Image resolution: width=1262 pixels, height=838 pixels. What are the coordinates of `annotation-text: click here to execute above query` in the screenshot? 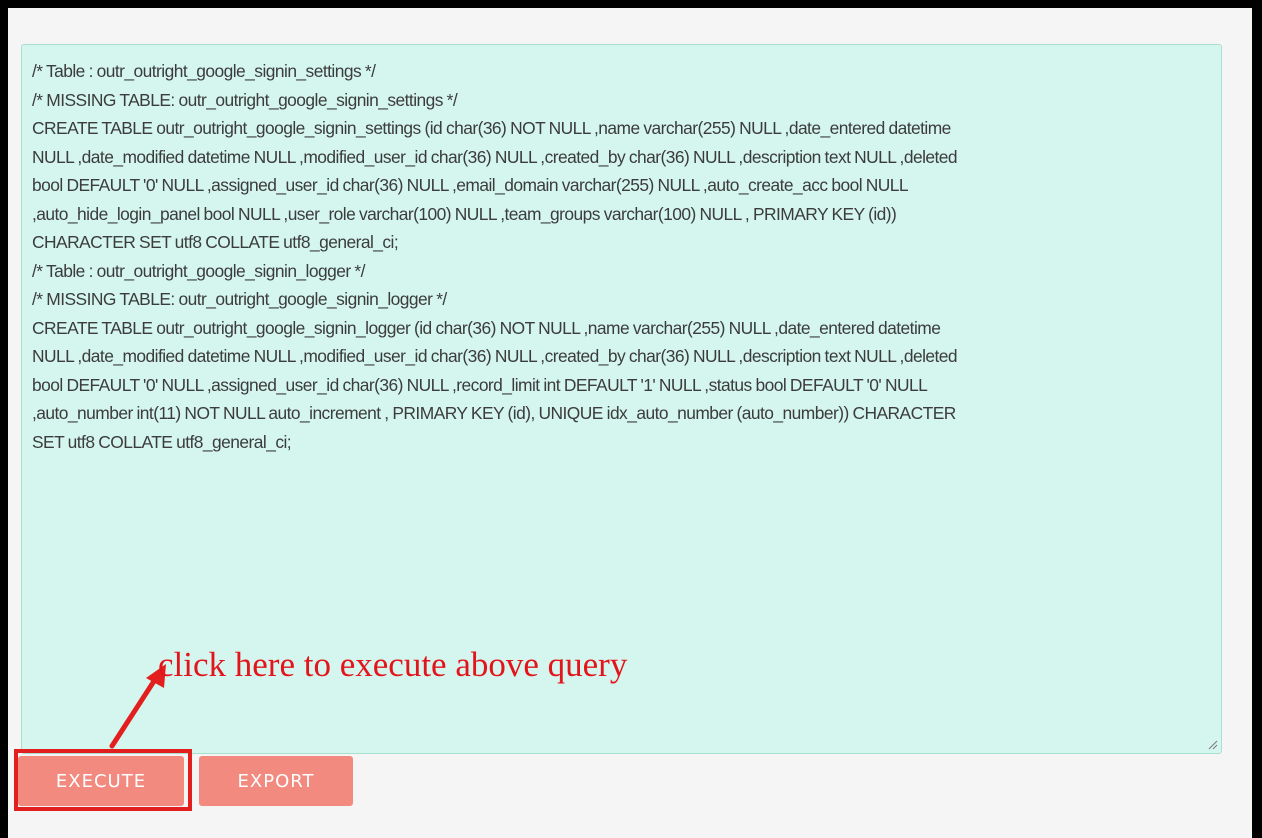 It's located at (393, 664).